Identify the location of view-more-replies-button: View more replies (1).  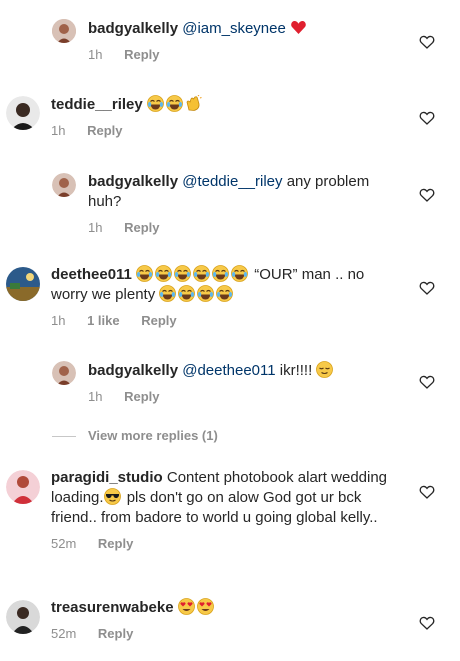
(135, 435).